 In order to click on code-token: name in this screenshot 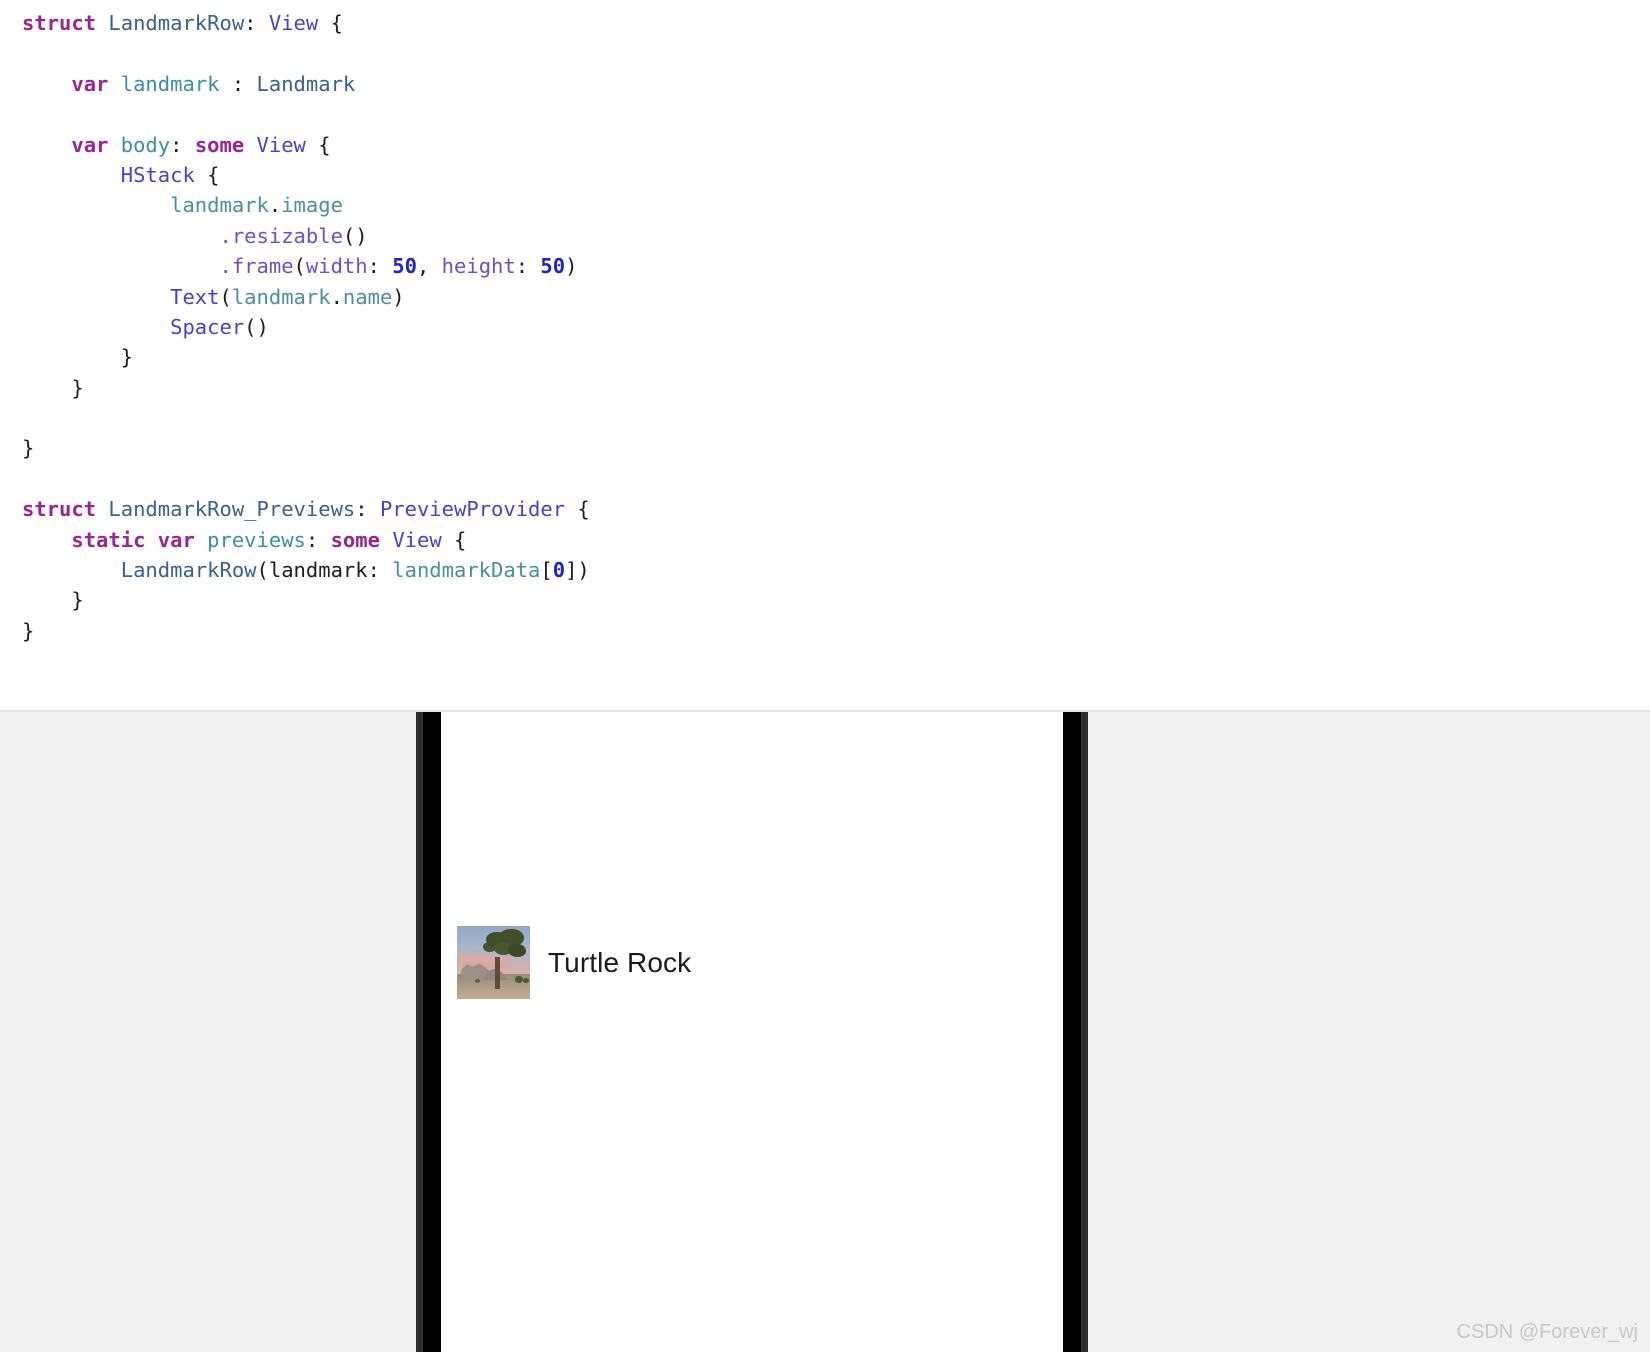, I will do `click(367, 296)`.